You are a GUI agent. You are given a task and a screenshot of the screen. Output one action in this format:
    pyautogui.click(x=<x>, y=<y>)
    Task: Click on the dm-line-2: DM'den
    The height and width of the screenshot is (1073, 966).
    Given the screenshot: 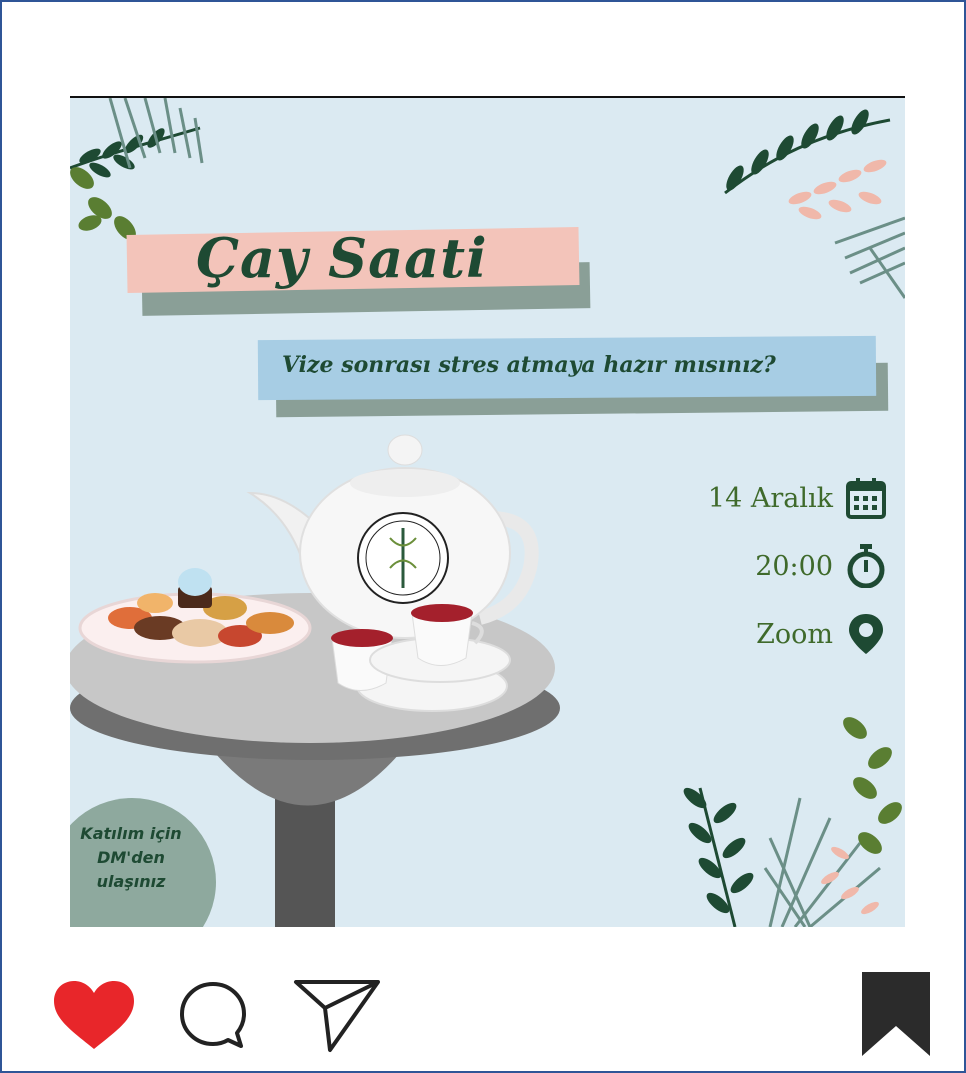 What is the action you would take?
    pyautogui.click(x=131, y=857)
    